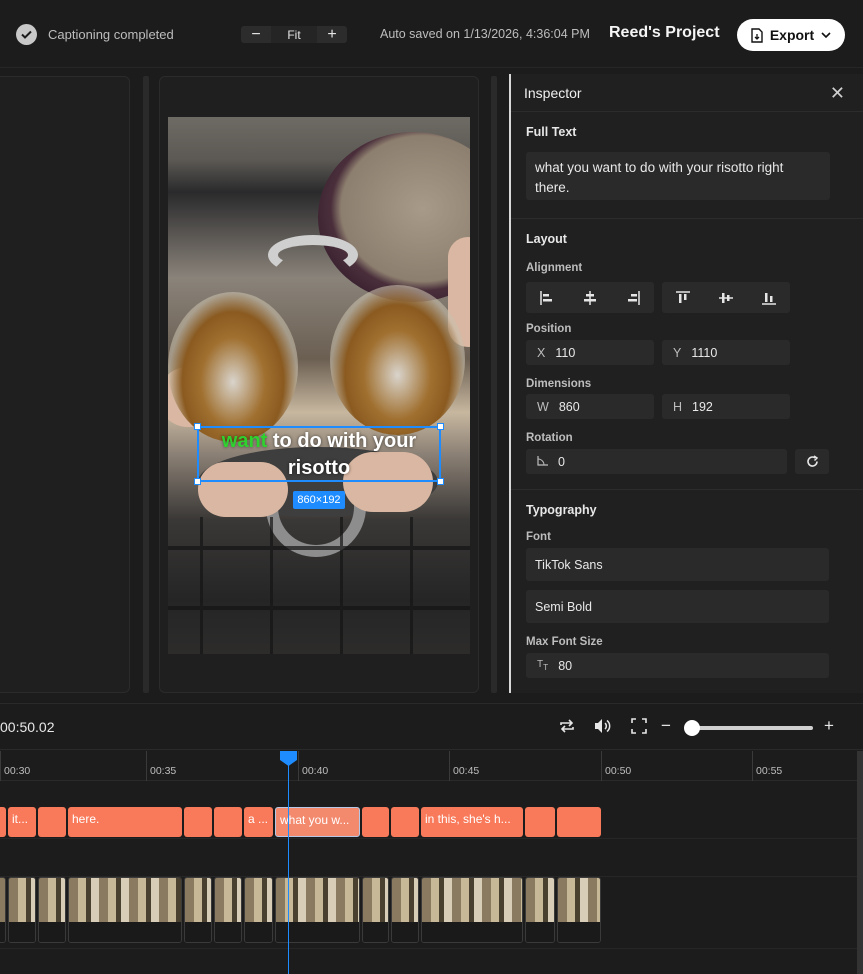 The height and width of the screenshot is (974, 863). Describe the element at coordinates (554, 268) in the screenshot. I see `alignment-label: Alignment` at that location.